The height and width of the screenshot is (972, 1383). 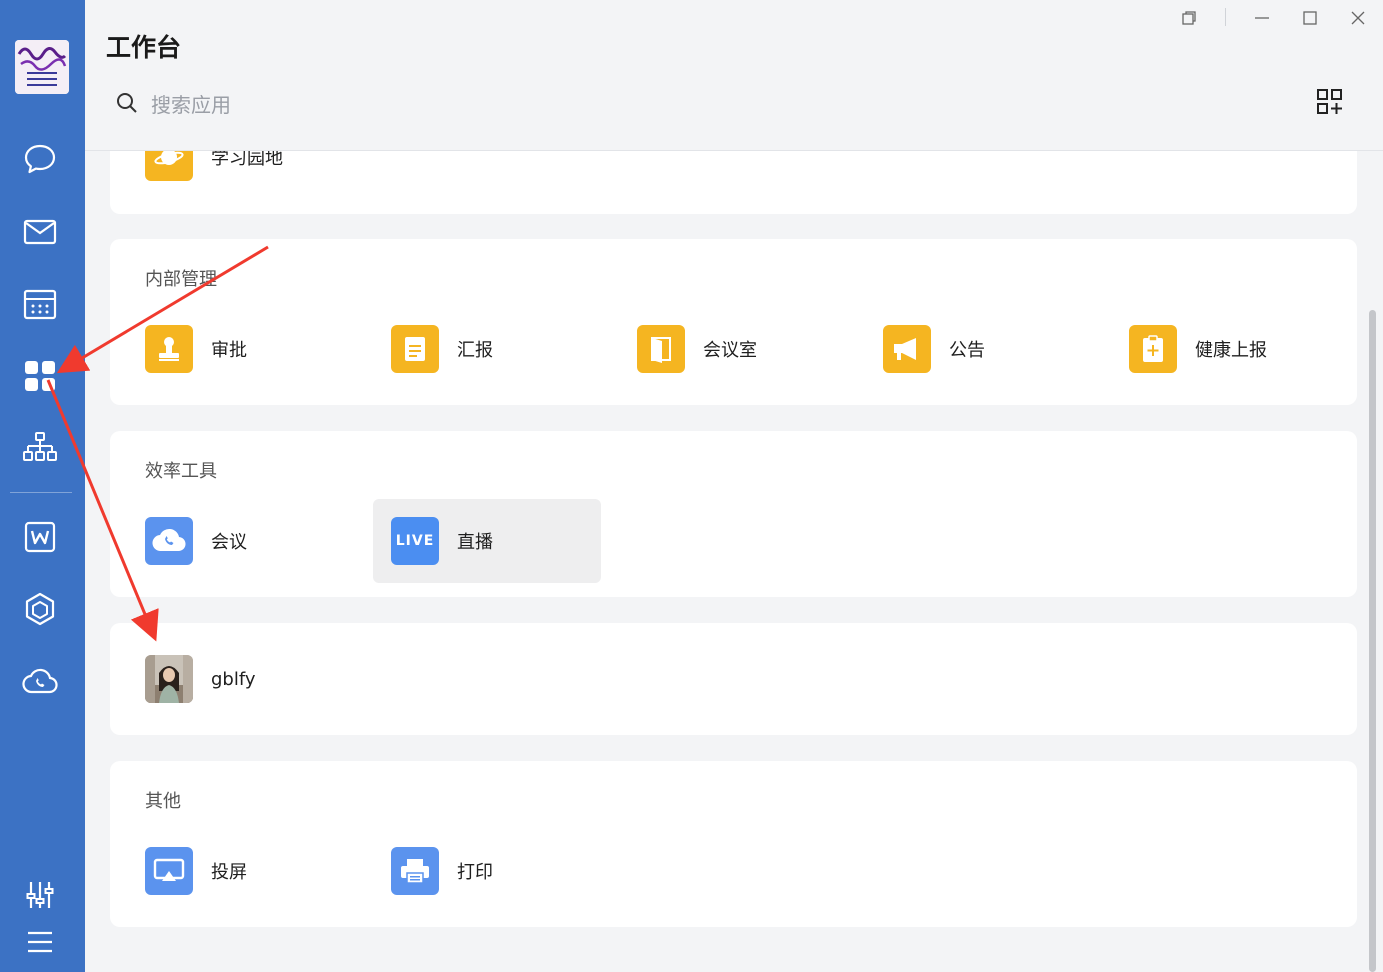 What do you see at coordinates (967, 350) in the screenshot?
I see `app-label: 公告` at bounding box center [967, 350].